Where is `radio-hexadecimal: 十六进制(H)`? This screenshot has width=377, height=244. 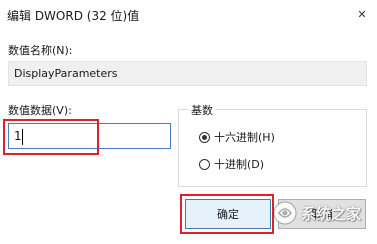 radio-hexadecimal: 十六进制(H) is located at coordinates (237, 137).